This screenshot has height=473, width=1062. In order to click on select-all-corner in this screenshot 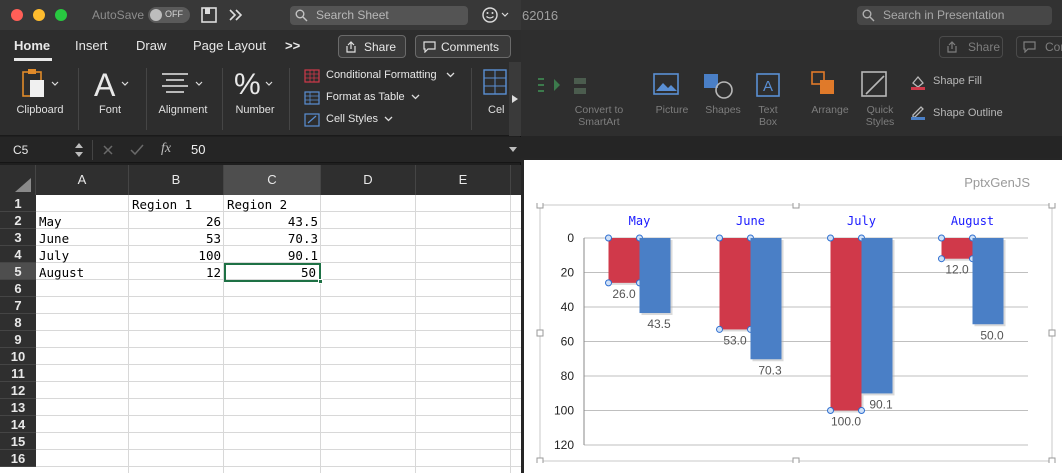, I will do `click(18, 180)`.